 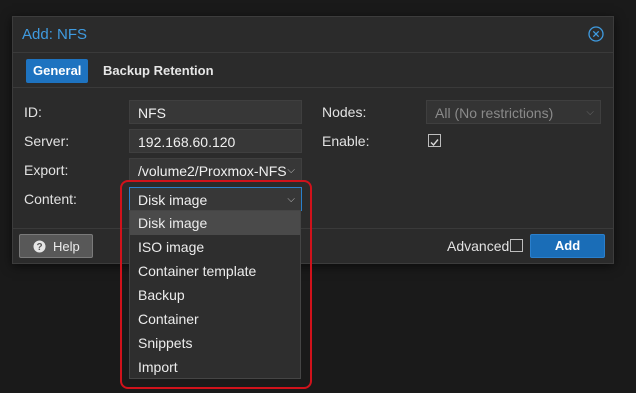 I want to click on dropdown-option-disk-image: Disk image, so click(x=215, y=223).